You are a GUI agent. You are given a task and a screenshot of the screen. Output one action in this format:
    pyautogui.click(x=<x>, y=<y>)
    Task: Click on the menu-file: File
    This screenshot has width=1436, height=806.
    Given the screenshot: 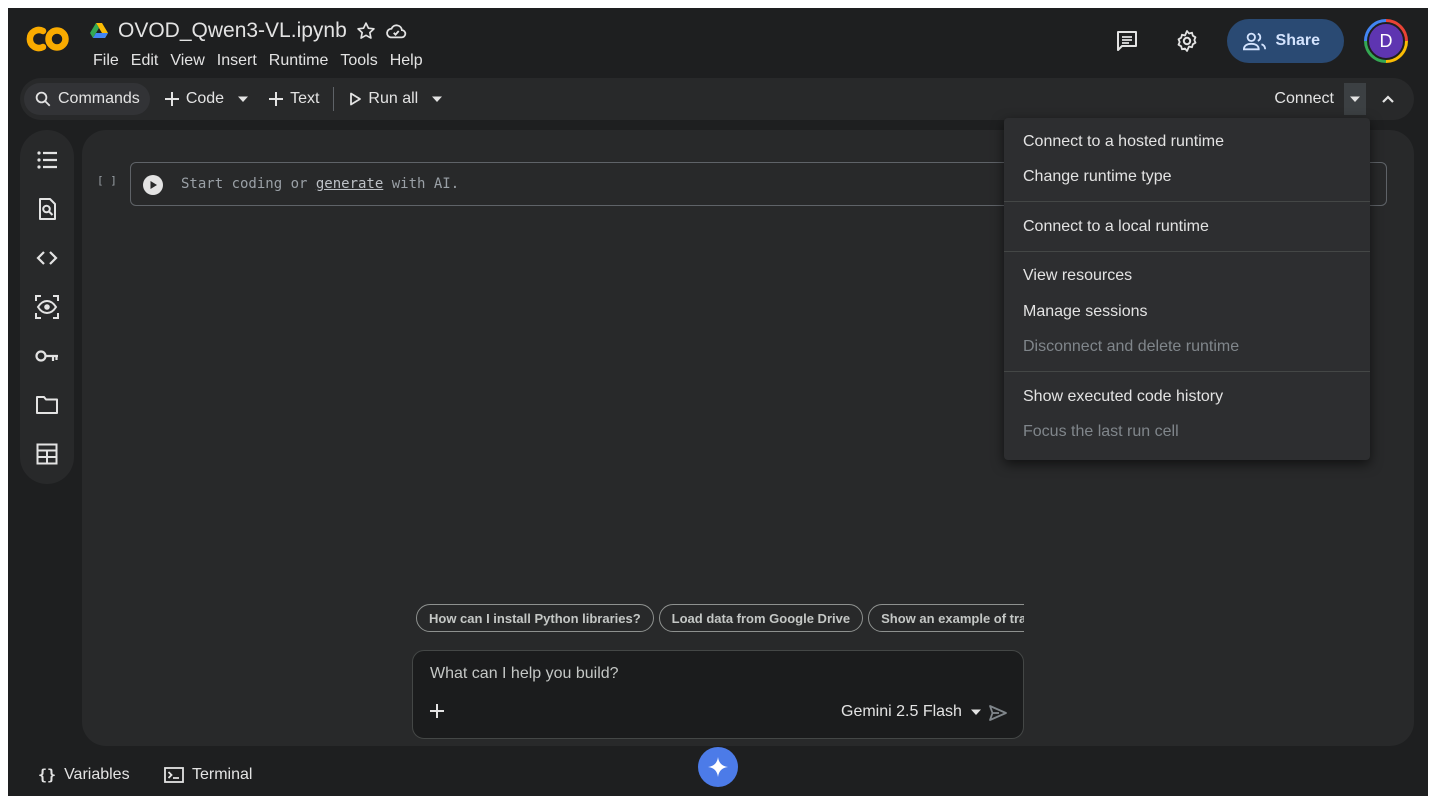 What is the action you would take?
    pyautogui.click(x=106, y=61)
    